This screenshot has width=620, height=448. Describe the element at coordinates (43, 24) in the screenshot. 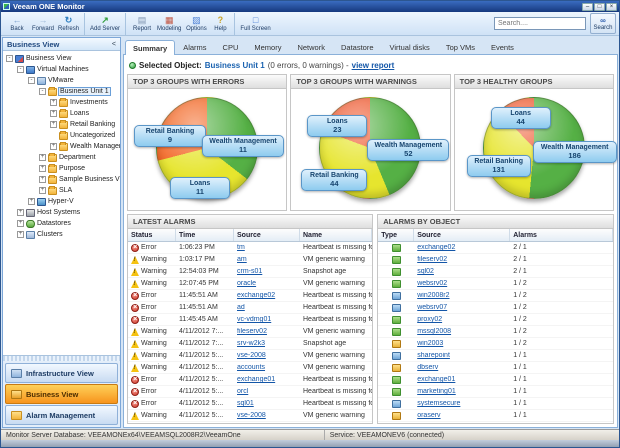

I see `toolbar-button: Forward` at that location.